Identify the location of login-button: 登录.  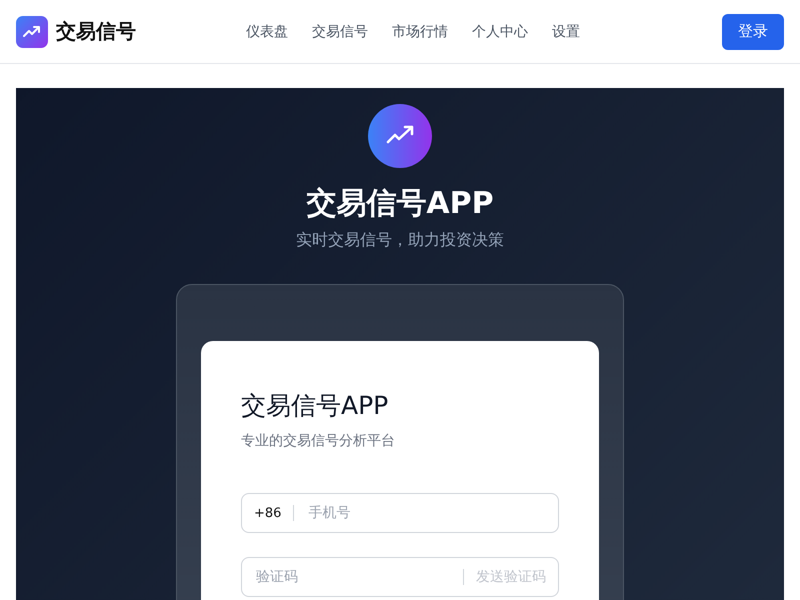
(753, 32).